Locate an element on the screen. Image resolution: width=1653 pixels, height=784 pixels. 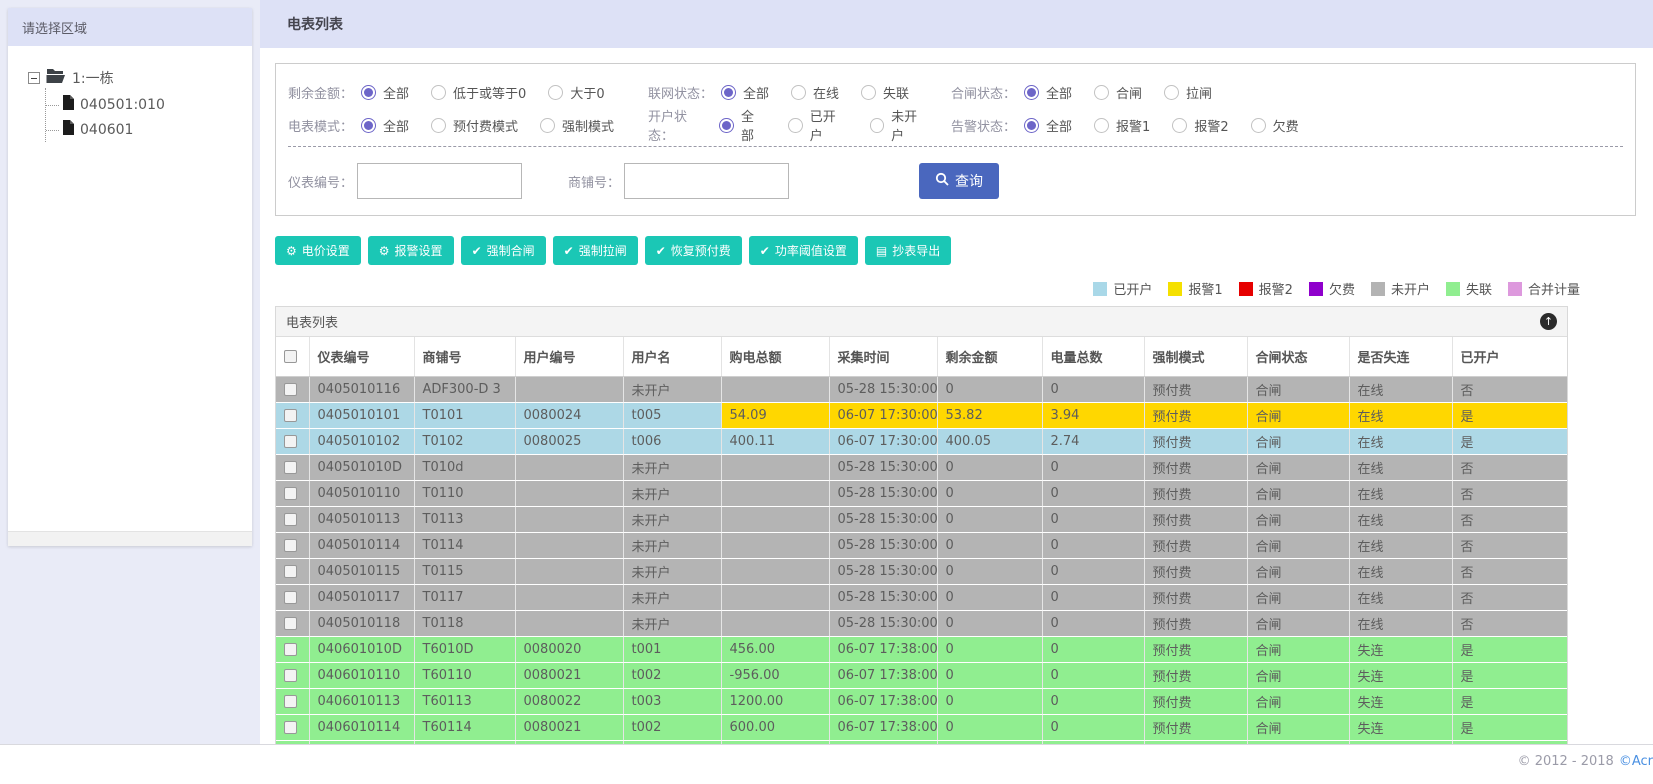
tree-node: 040501:010 is located at coordinates (149, 104).